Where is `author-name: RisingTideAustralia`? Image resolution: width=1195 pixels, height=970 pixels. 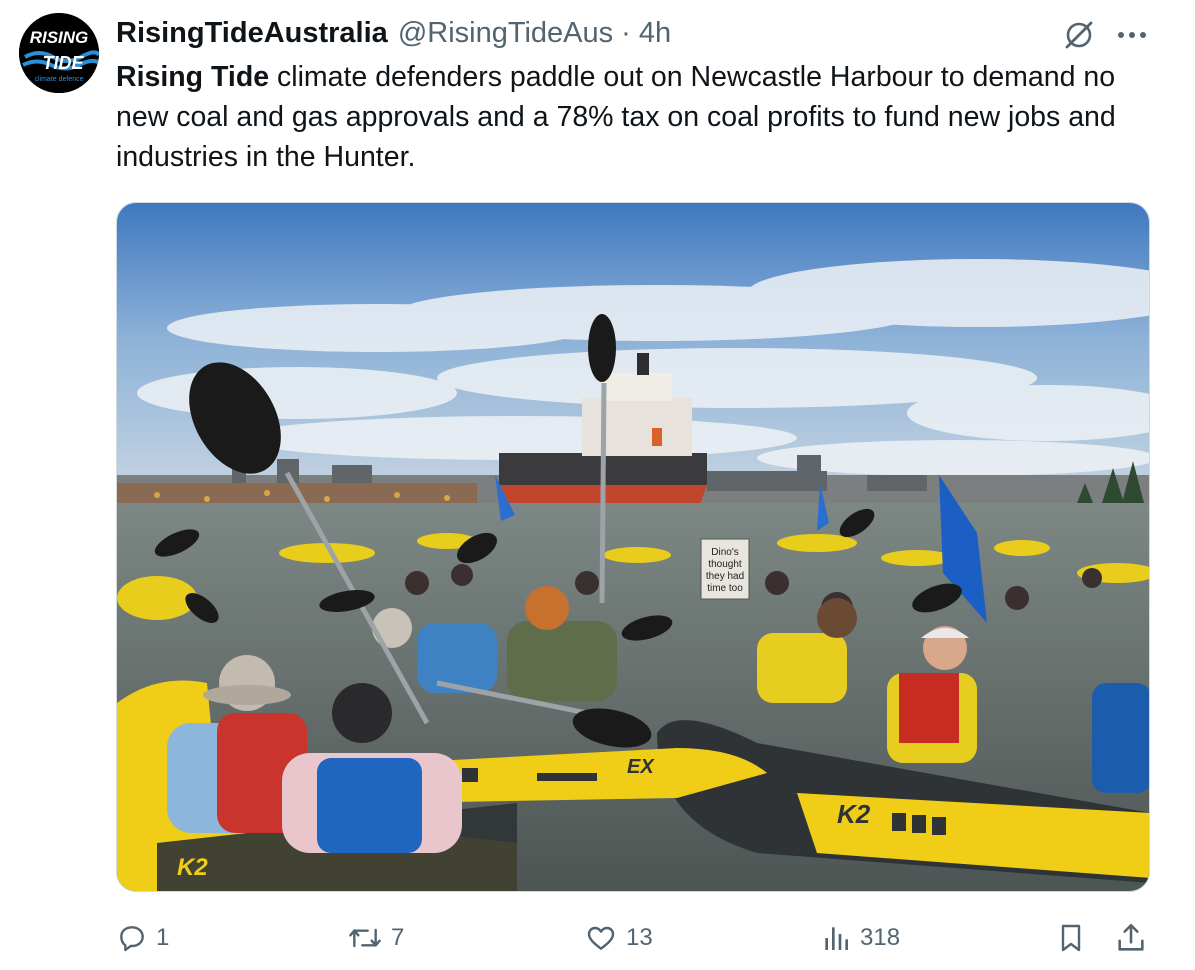 author-name: RisingTideAustralia is located at coordinates (252, 33).